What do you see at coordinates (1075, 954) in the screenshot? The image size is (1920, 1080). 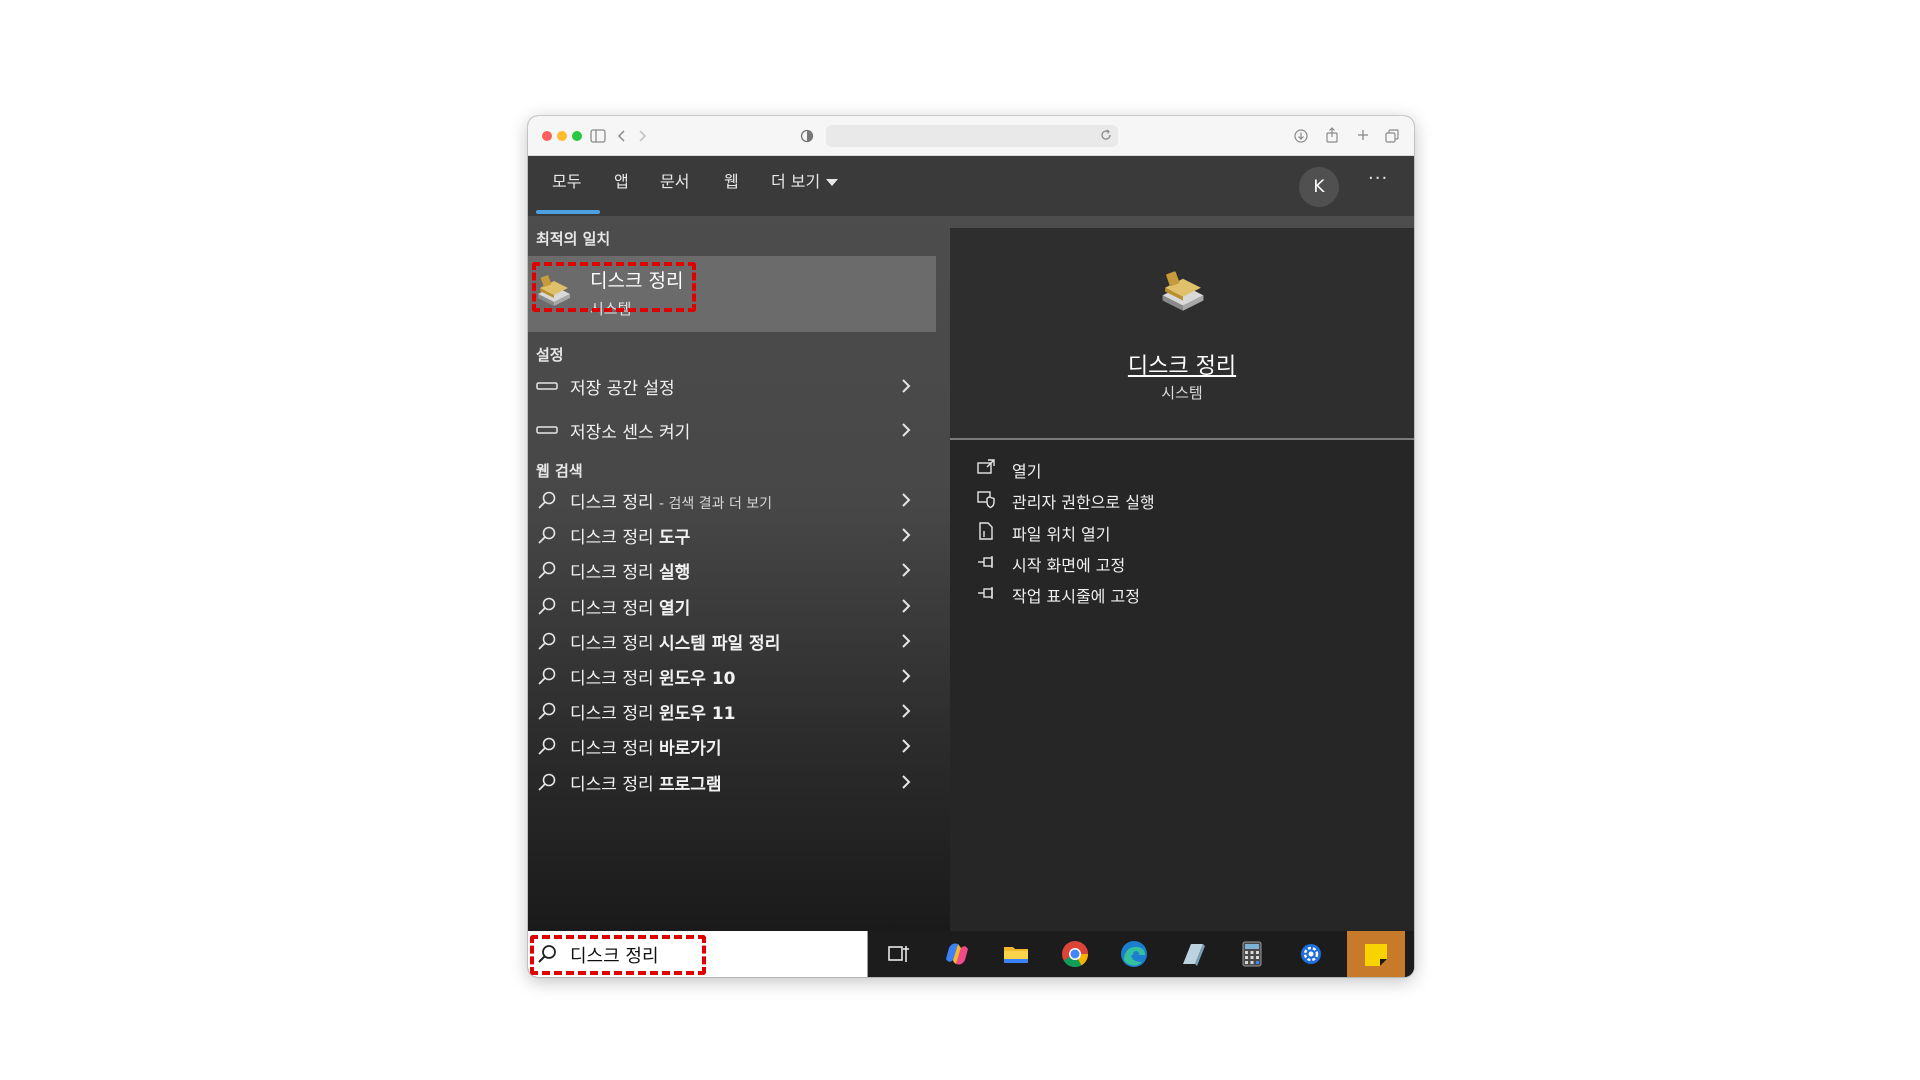 I see `chrome-icon` at bounding box center [1075, 954].